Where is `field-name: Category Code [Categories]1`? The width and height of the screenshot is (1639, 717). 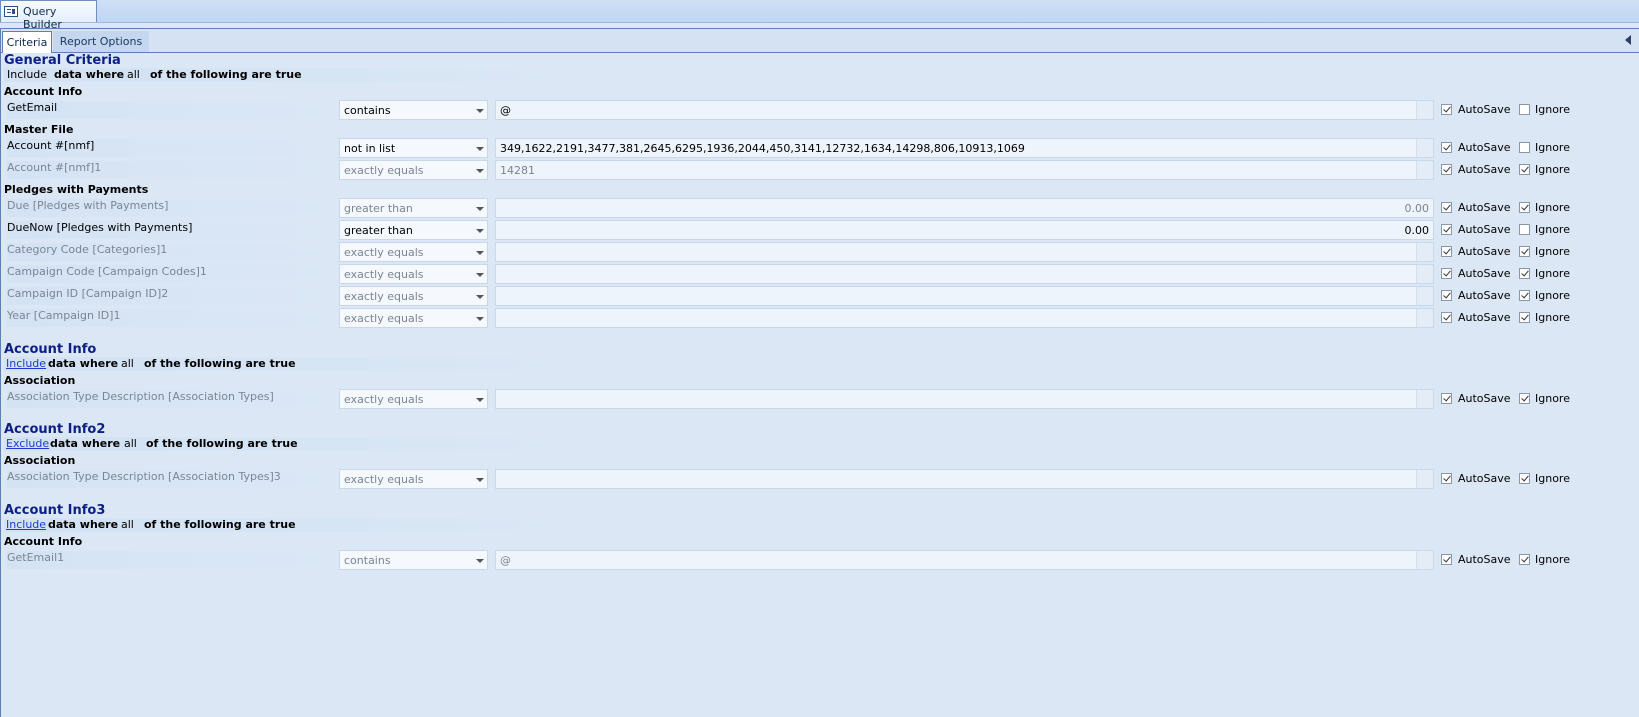 field-name: Category Code [Categories]1 is located at coordinates (172, 252).